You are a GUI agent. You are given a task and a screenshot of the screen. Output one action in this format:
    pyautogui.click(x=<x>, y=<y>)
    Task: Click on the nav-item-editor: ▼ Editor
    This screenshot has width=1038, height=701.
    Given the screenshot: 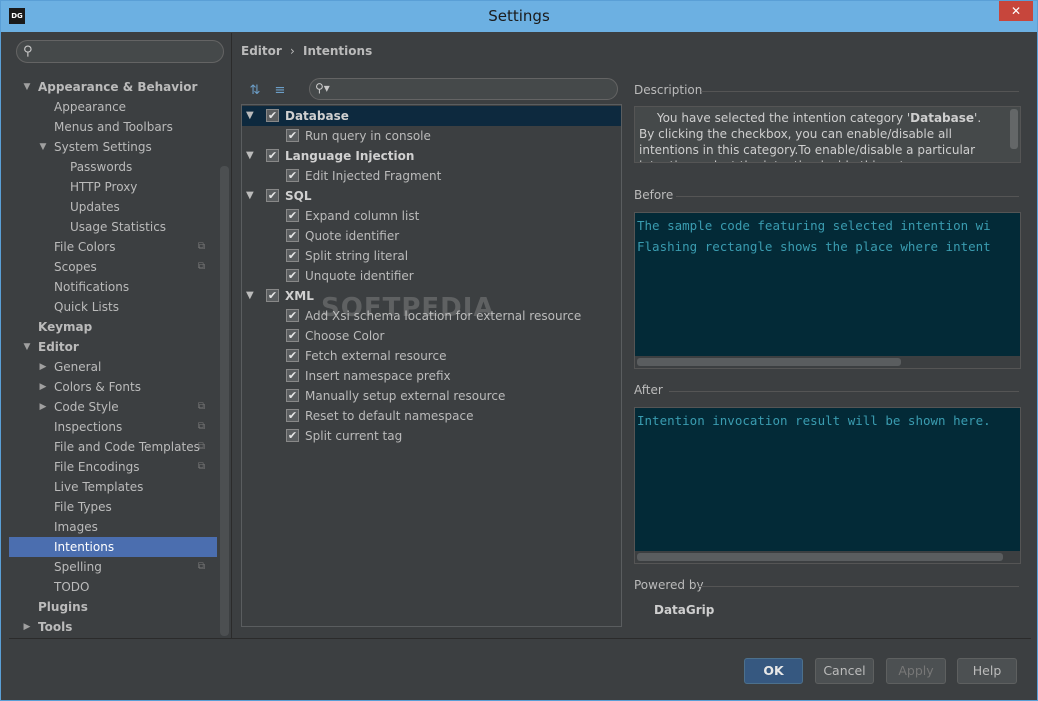 What is the action you would take?
    pyautogui.click(x=113, y=347)
    